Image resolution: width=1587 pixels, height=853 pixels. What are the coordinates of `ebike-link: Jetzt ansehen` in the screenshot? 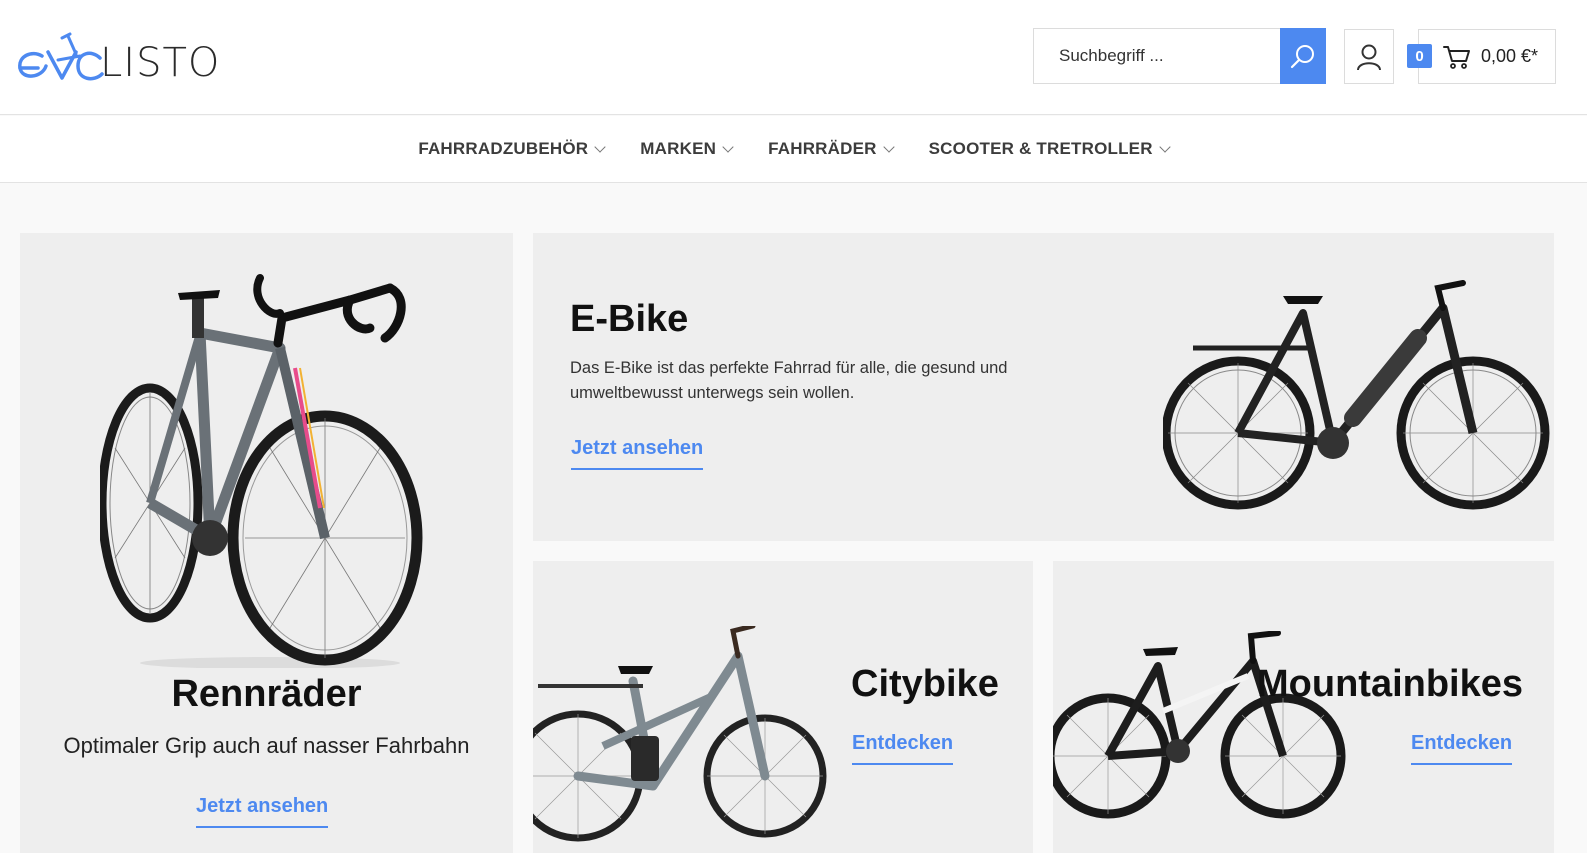 It's located at (637, 453).